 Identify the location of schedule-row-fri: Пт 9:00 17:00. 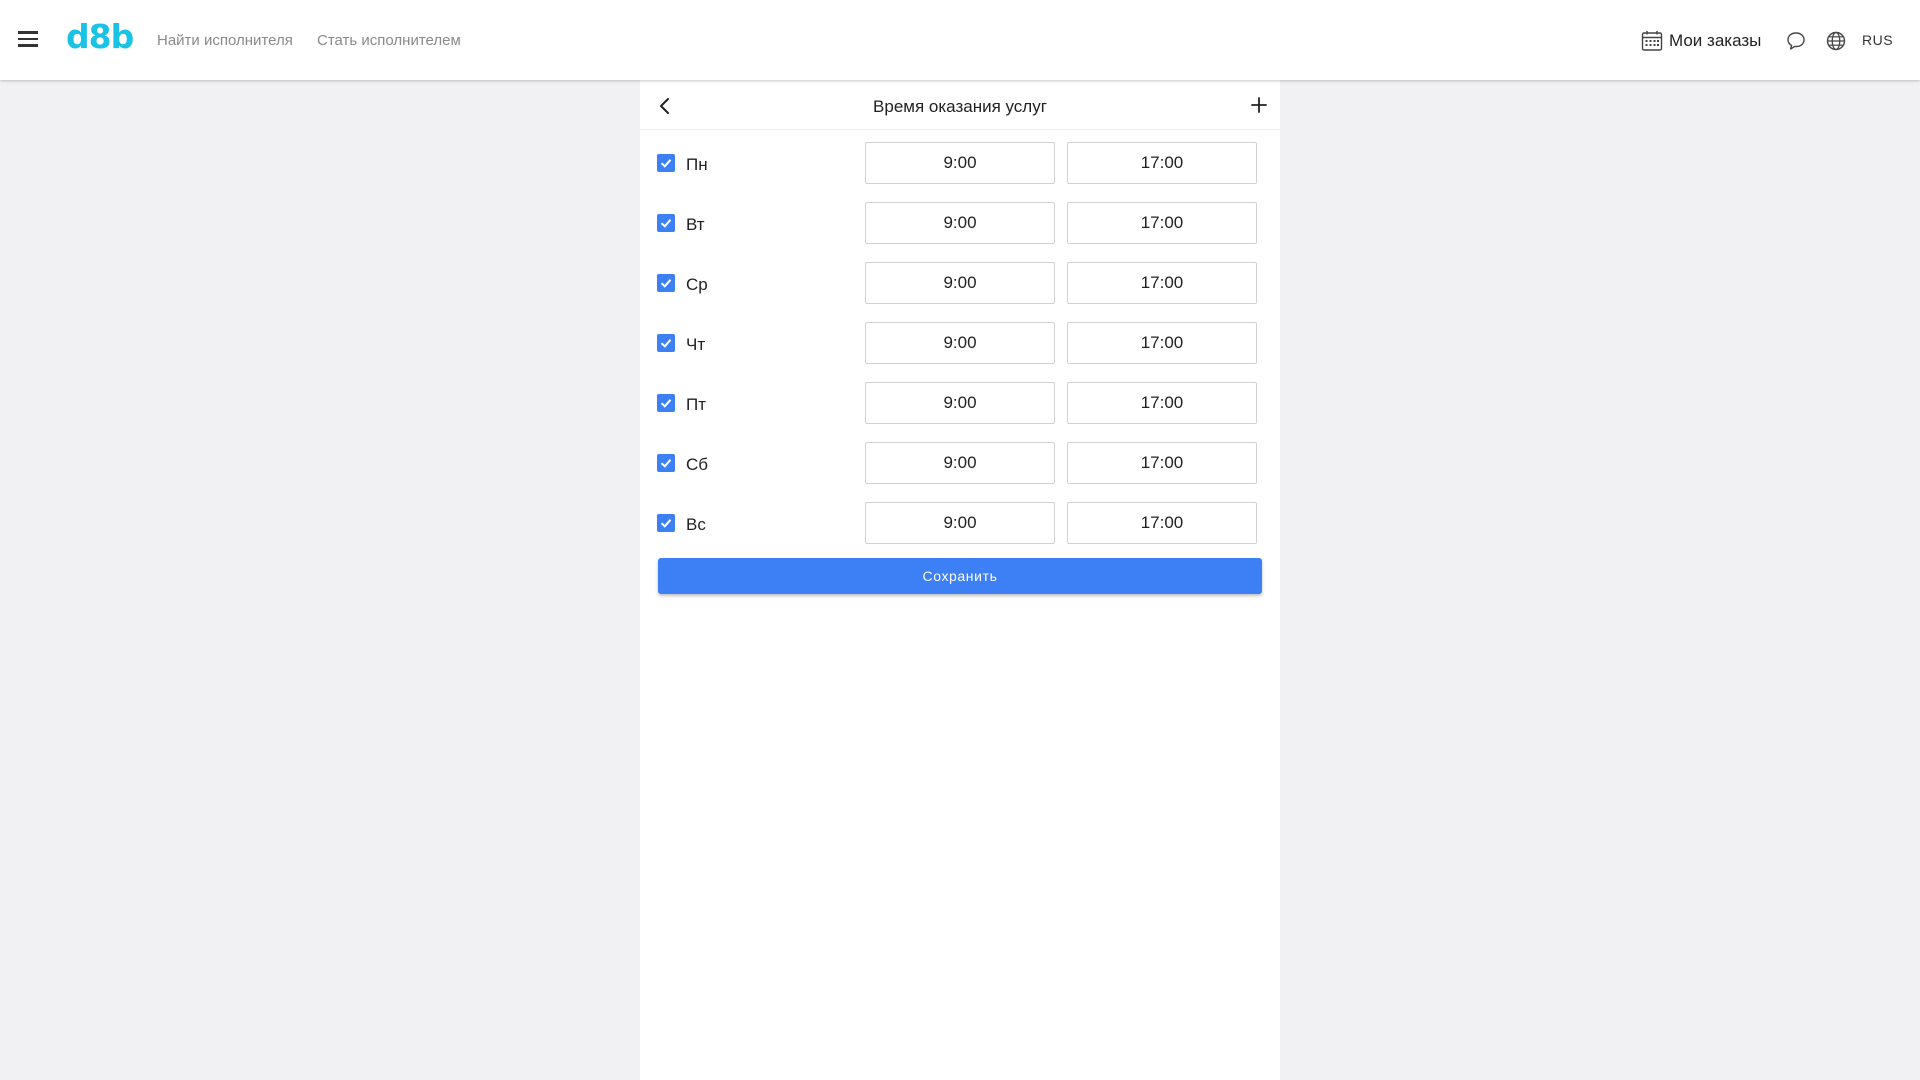
(960, 403).